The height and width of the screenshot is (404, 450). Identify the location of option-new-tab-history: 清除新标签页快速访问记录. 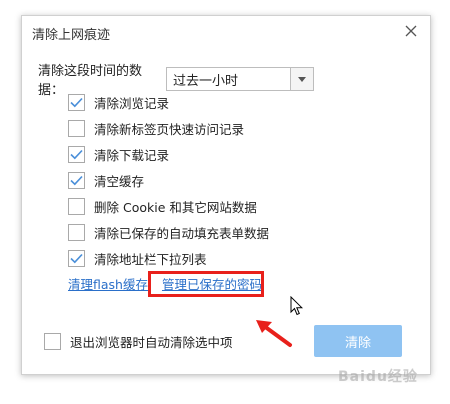
(156, 128).